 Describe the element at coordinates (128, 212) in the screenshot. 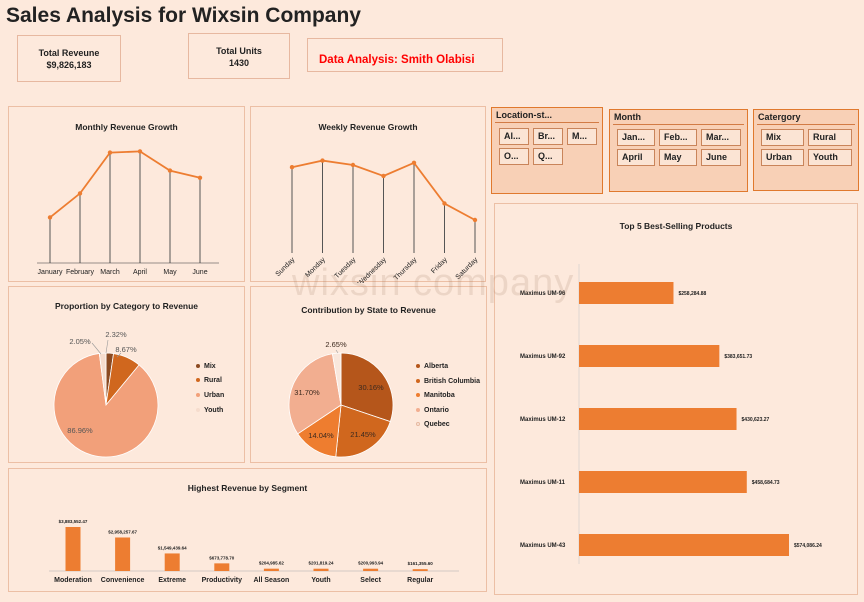

I see `monthly-revenue-chart: January February March April May June` at that location.